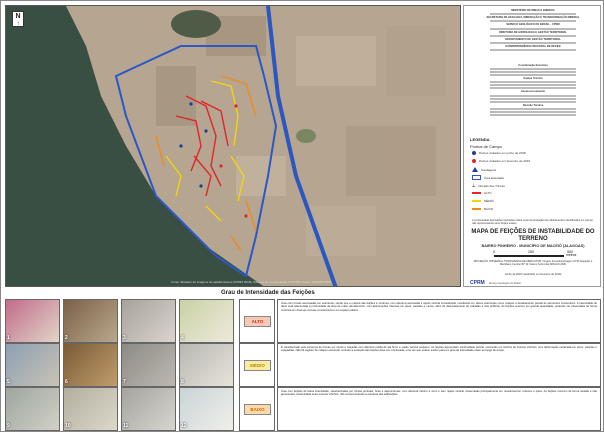 Image resolution: width=604 pixels, height=432 pixels. Describe the element at coordinates (148, 409) in the screenshot. I see `field-photo: 11` at that location.